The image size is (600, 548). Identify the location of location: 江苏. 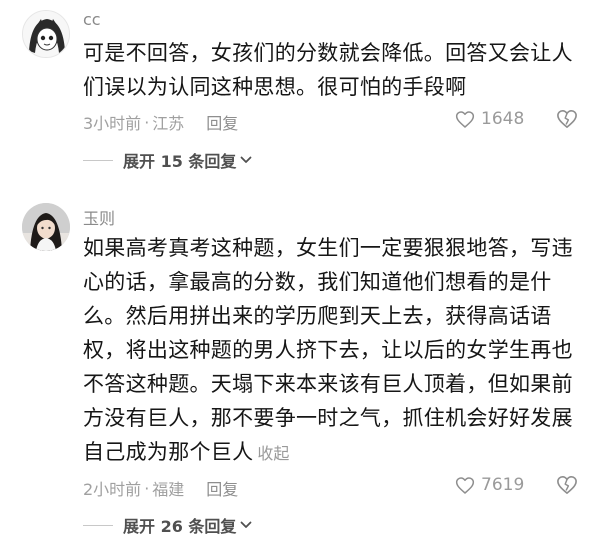
(168, 123).